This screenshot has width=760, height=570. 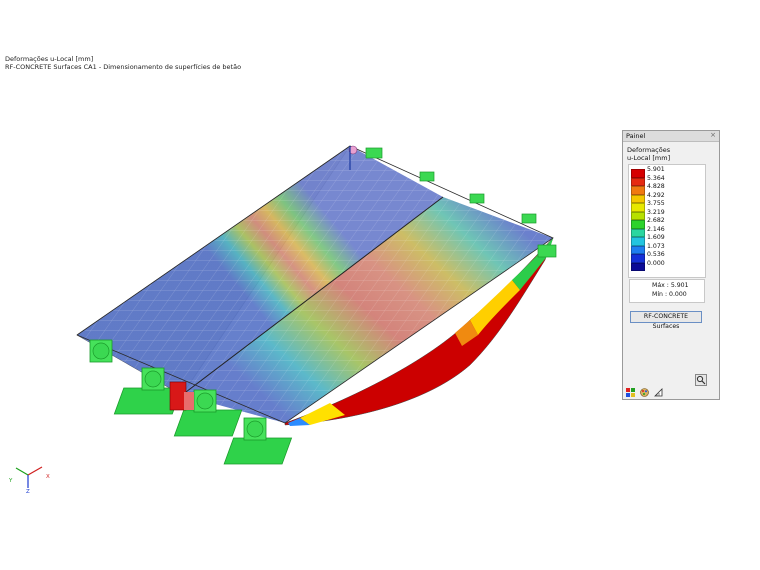 What do you see at coordinates (656, 263) in the screenshot?
I see `legend-value: 0.000` at bounding box center [656, 263].